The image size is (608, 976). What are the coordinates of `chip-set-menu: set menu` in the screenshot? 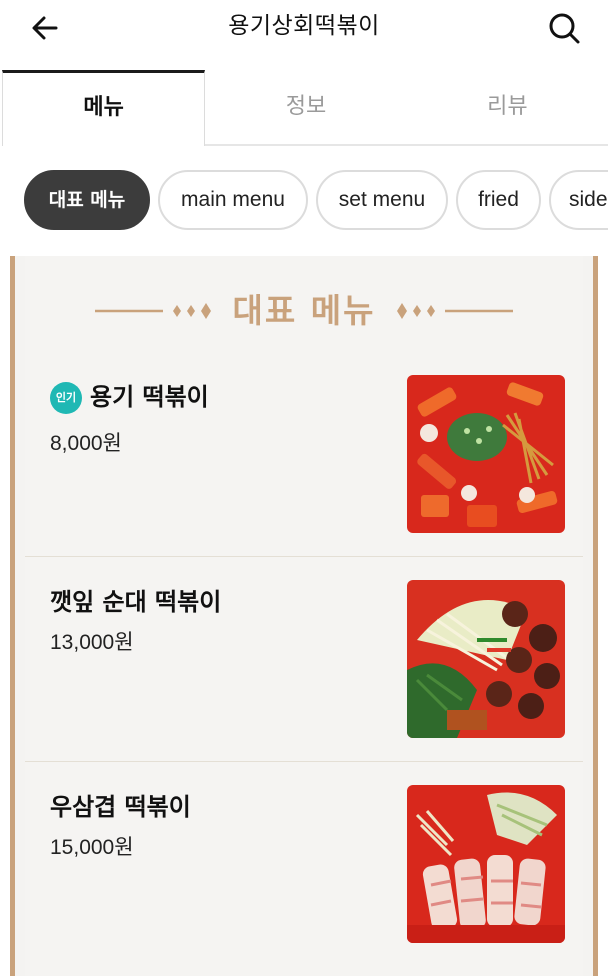 It's located at (382, 200).